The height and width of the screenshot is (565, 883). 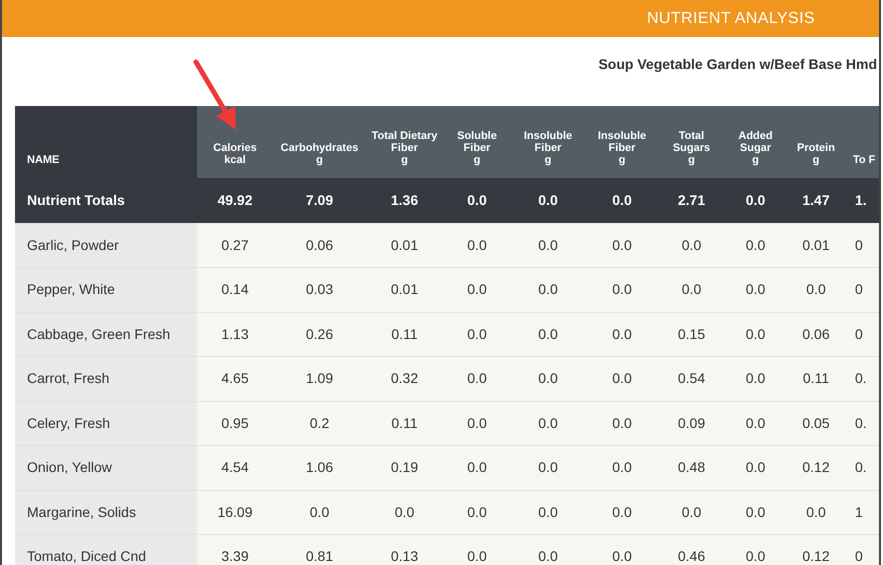 What do you see at coordinates (320, 148) in the screenshot?
I see `column-header: Carbohydrates` at bounding box center [320, 148].